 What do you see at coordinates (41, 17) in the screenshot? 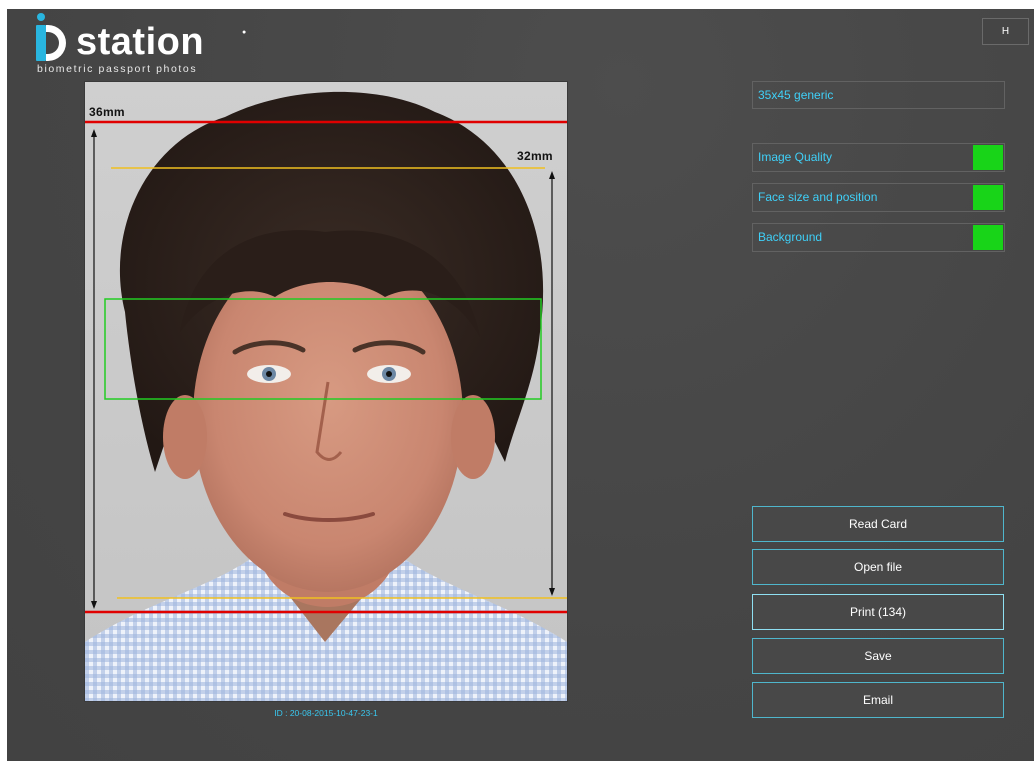
I see `logo-i-dot` at bounding box center [41, 17].